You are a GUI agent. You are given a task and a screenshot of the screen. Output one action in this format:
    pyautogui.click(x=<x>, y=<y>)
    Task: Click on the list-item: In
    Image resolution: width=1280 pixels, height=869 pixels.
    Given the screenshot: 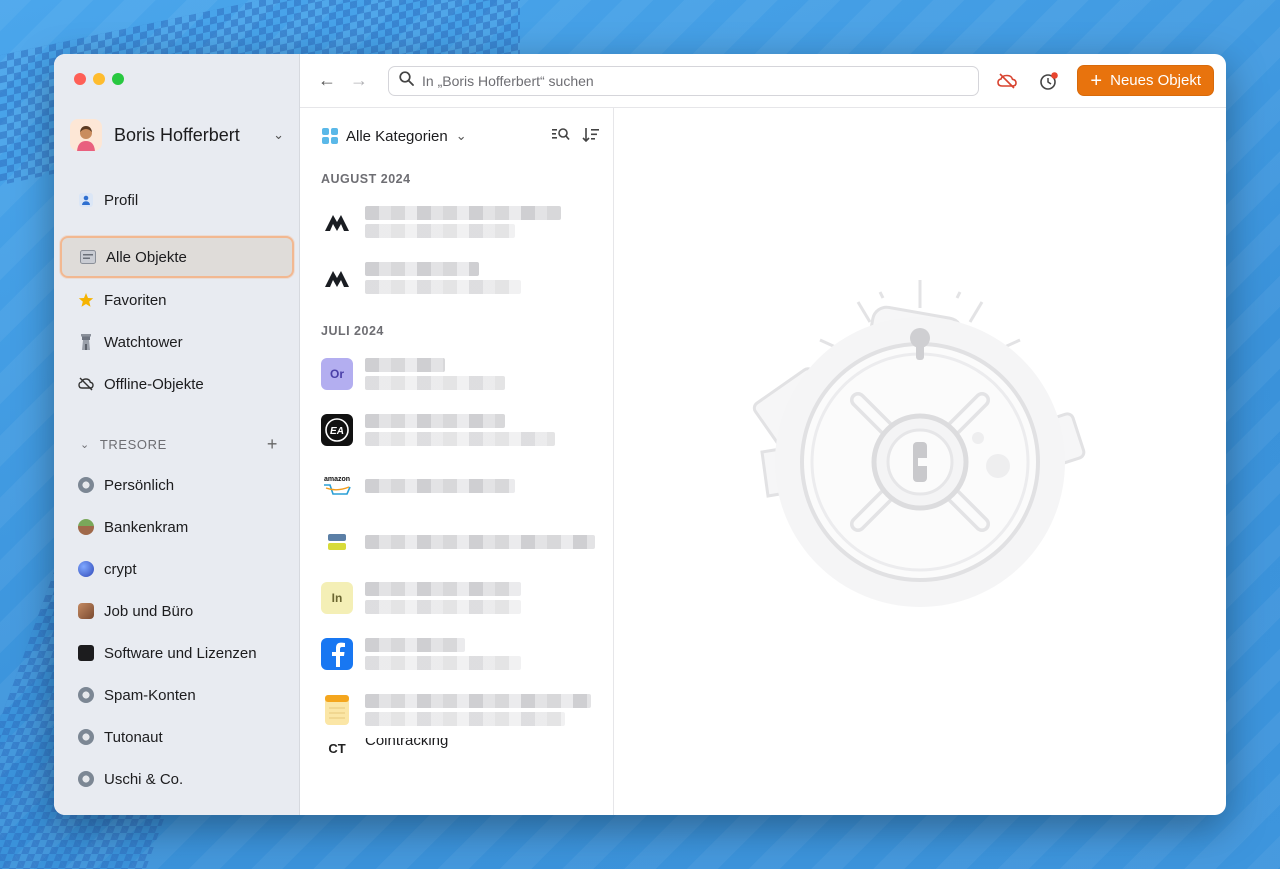 What is the action you would take?
    pyautogui.click(x=456, y=598)
    